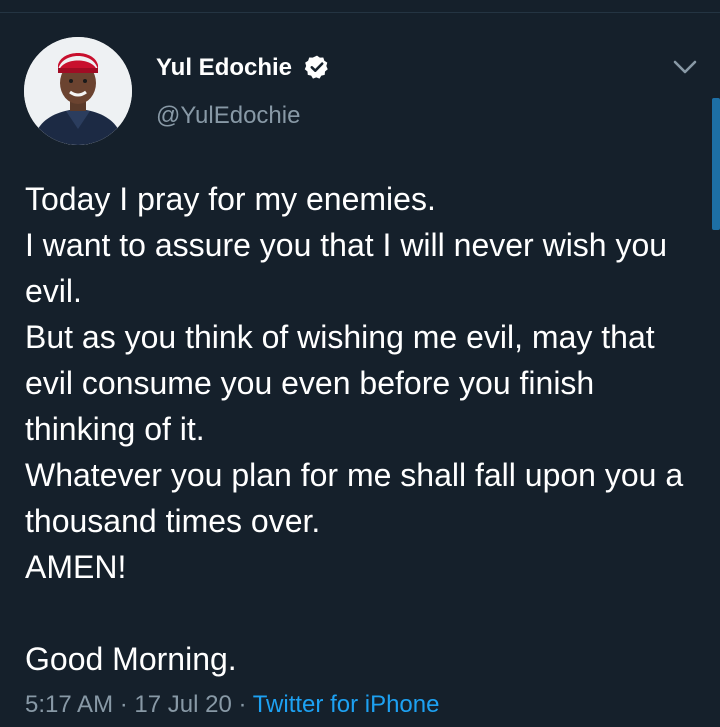 This screenshot has width=720, height=727. Describe the element at coordinates (183, 704) in the screenshot. I see `tweet-date: 17 Jul 20` at that location.